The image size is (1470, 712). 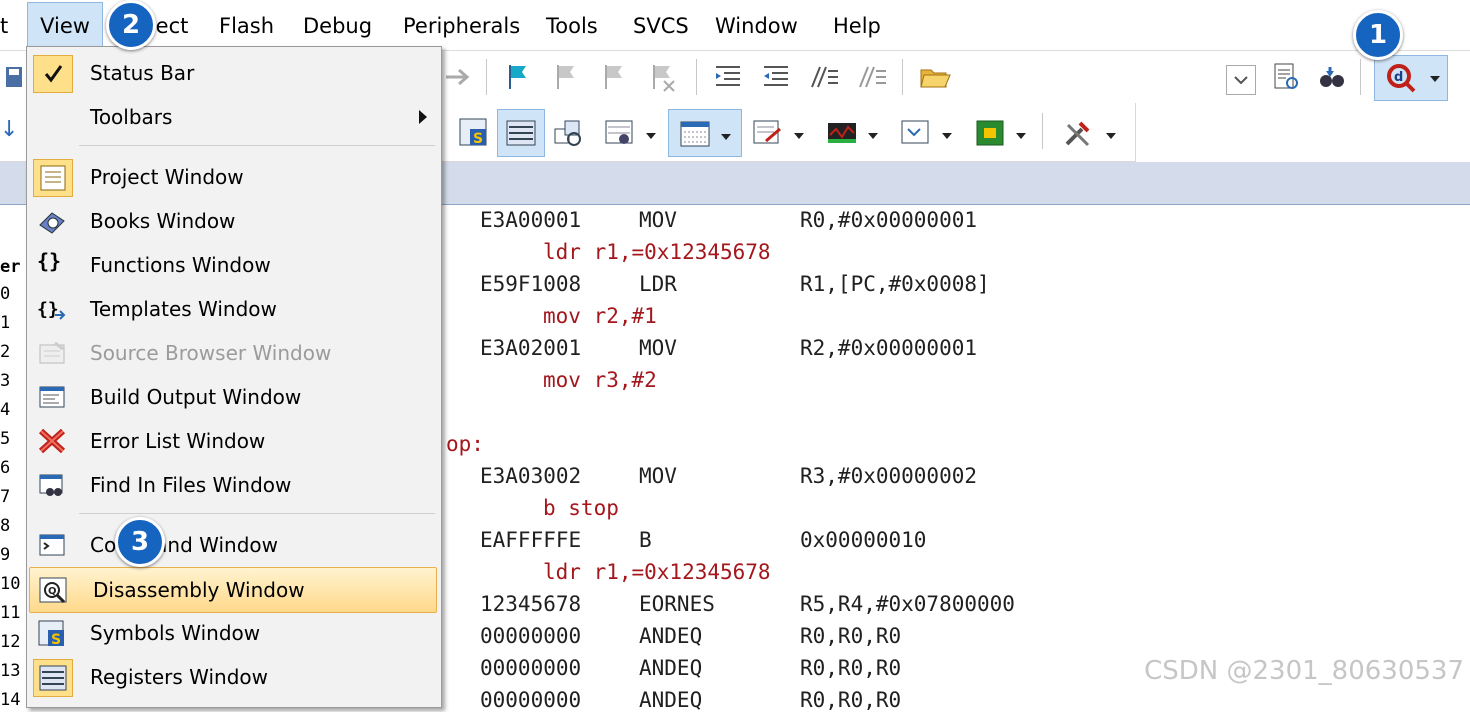 What do you see at coordinates (728, 77) in the screenshot?
I see `indent-icon` at bounding box center [728, 77].